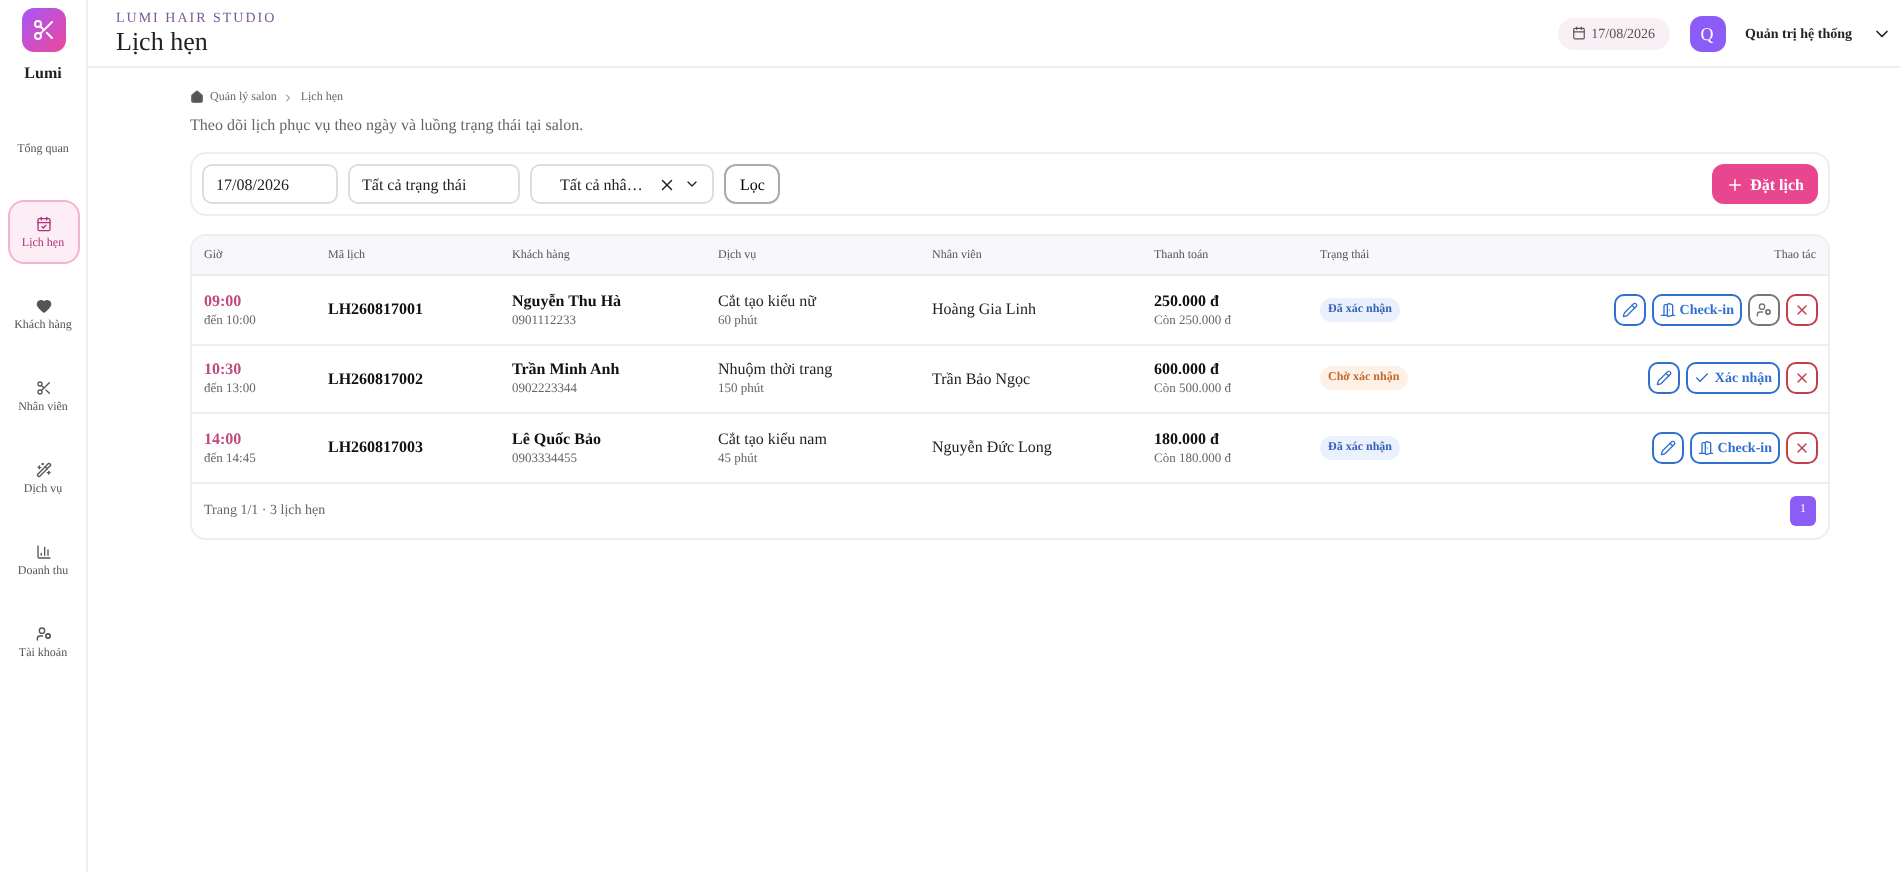 The width and height of the screenshot is (1900, 872). What do you see at coordinates (224, 300) in the screenshot?
I see `start-time: 09:00` at bounding box center [224, 300].